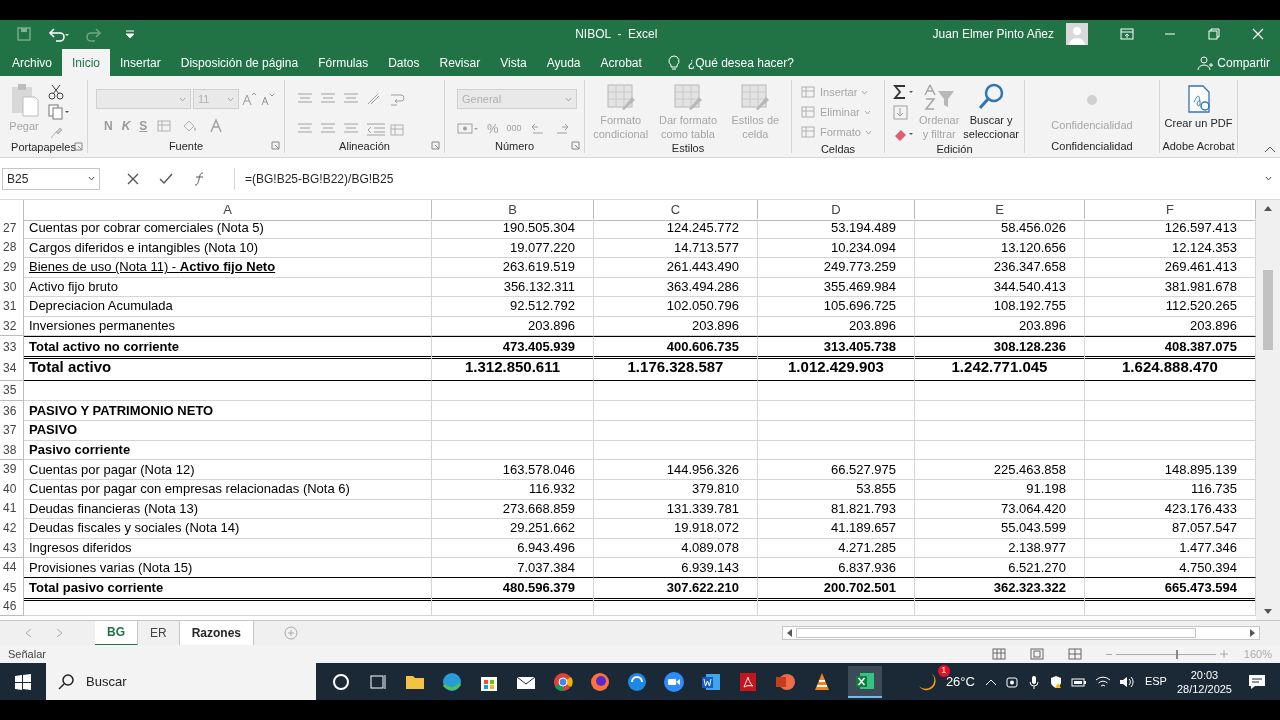 This screenshot has height=720, width=1280. Describe the element at coordinates (1011, 681) in the screenshot. I see `camera-icon` at that location.